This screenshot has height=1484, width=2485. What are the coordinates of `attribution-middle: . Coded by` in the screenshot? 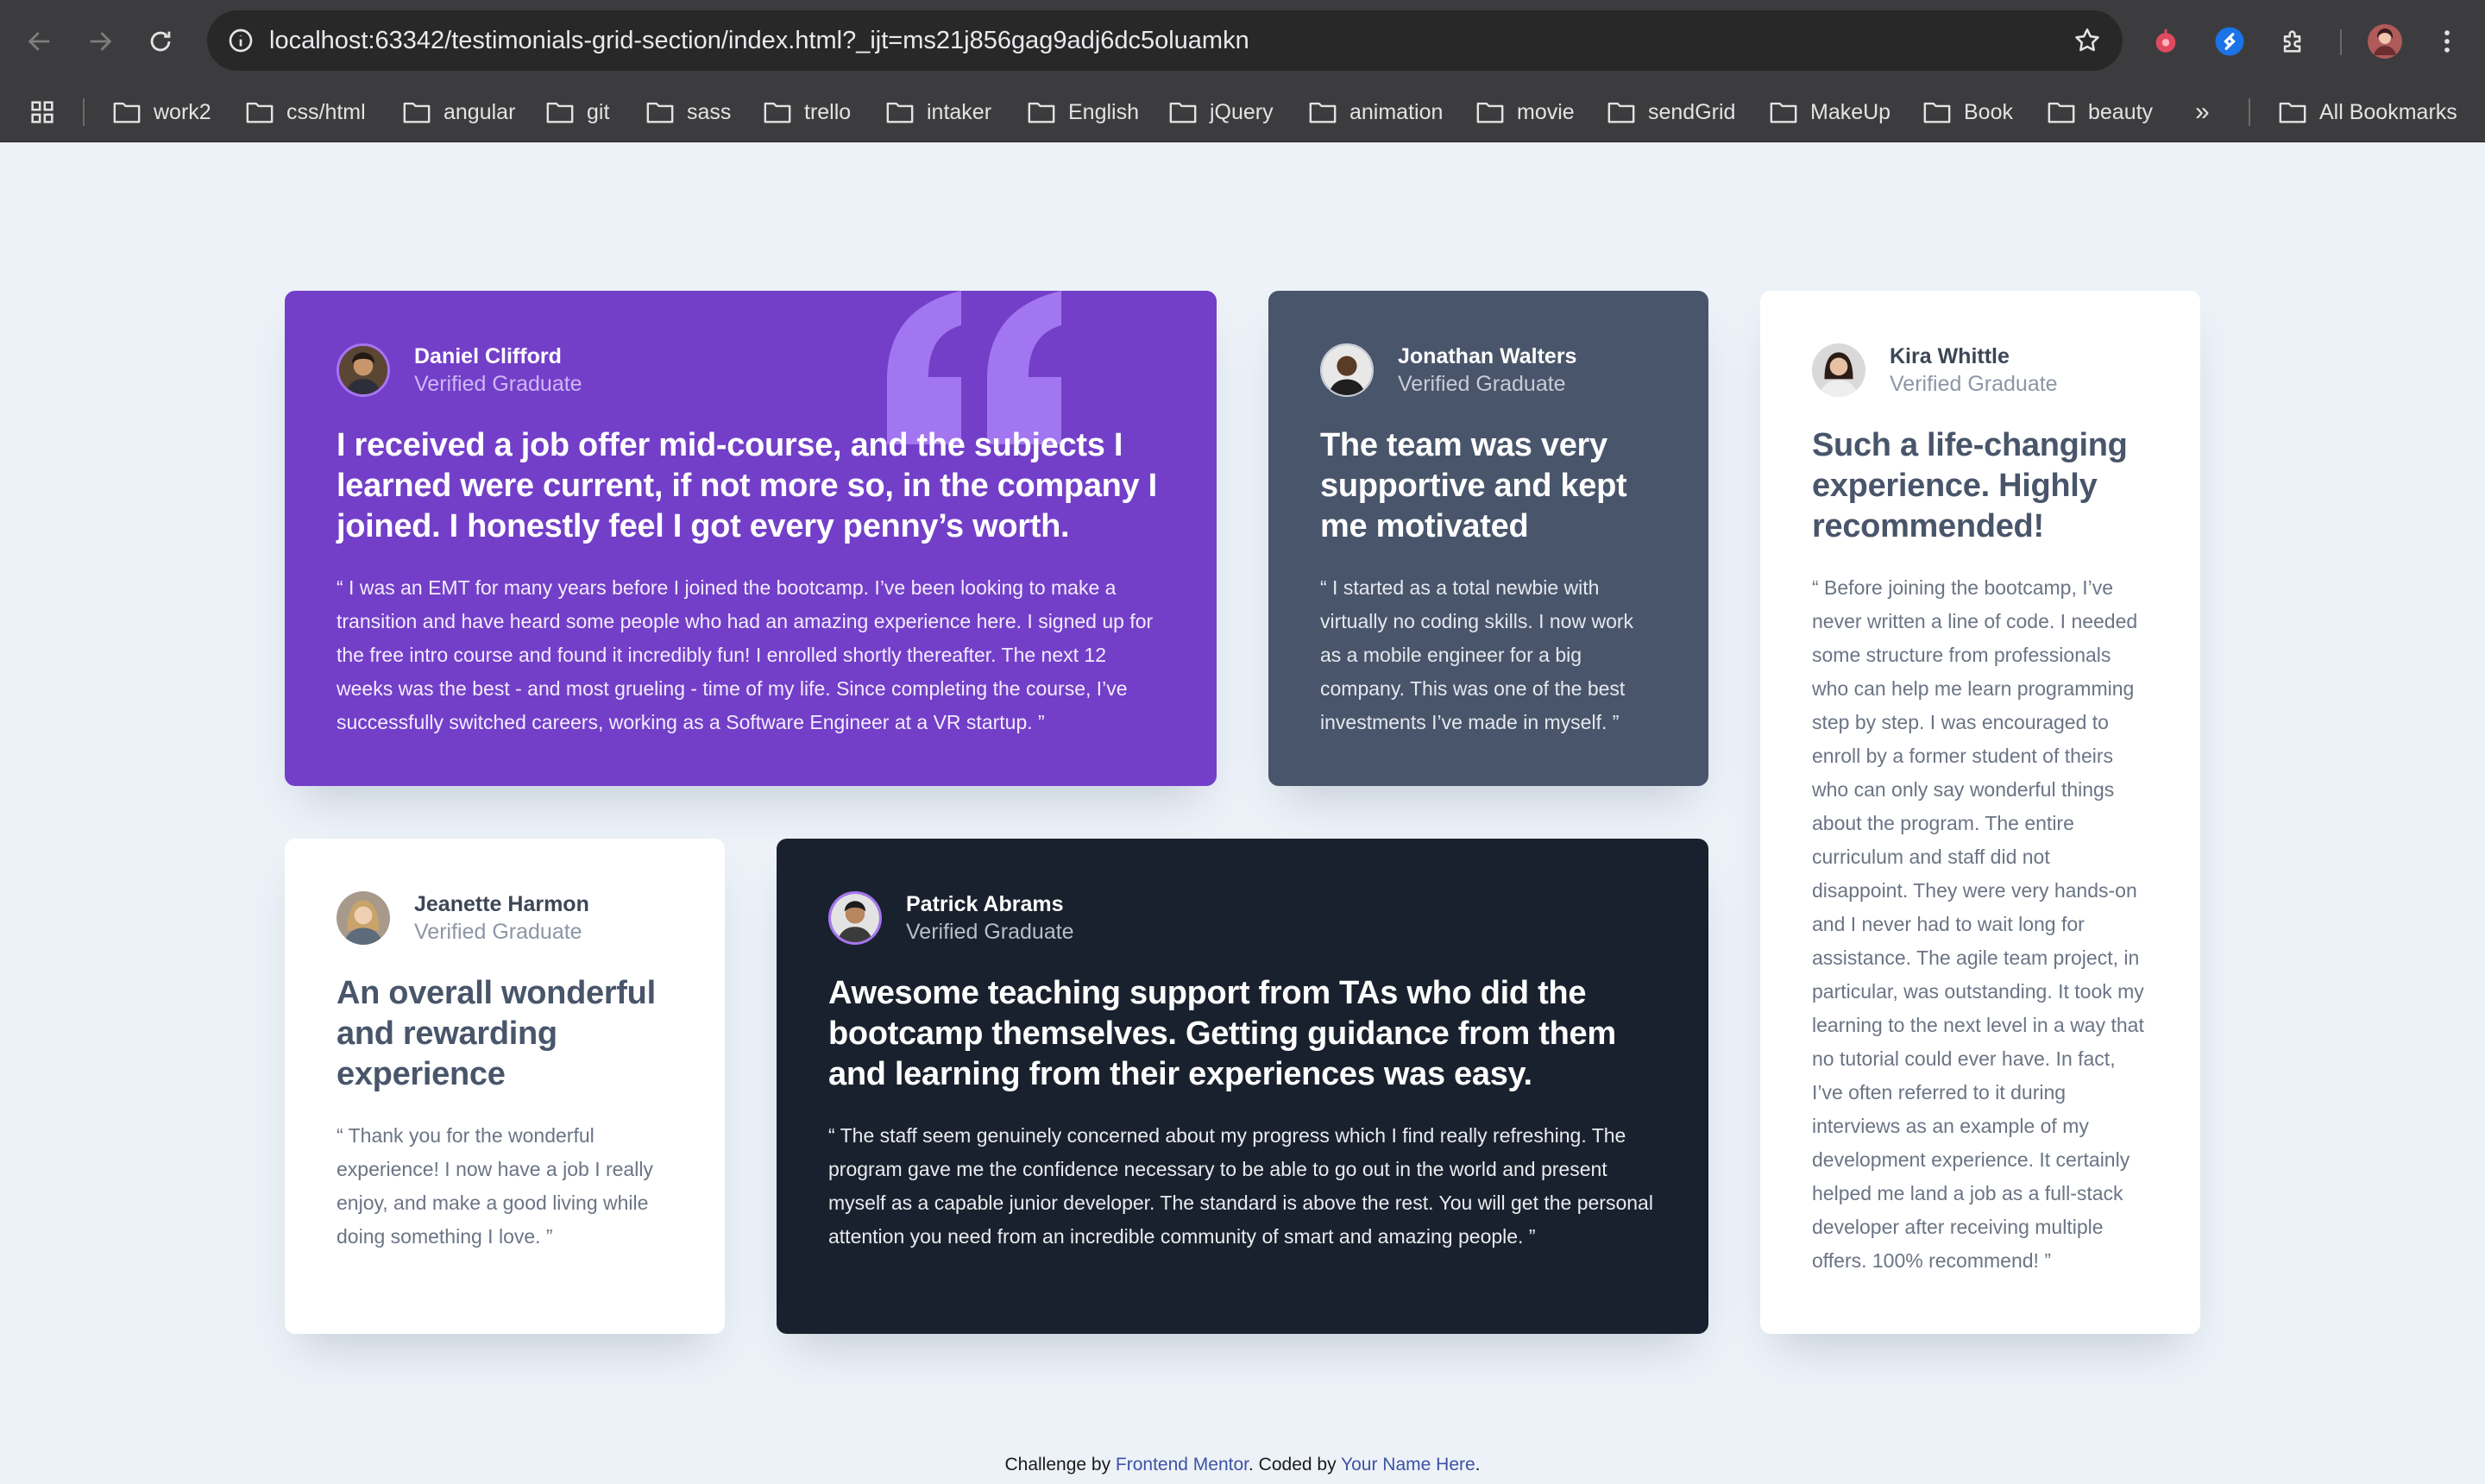 It's located at (1295, 1465).